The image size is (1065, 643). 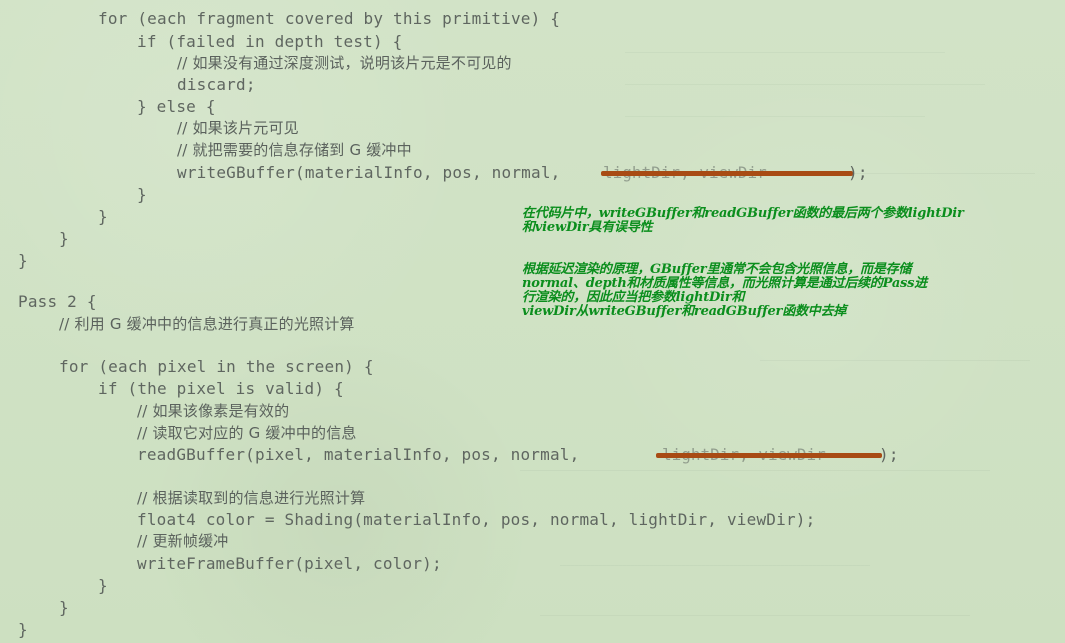 I want to click on code-line-07: // 就把需要的信息存储到 G 缓冲中, so click(x=294, y=150).